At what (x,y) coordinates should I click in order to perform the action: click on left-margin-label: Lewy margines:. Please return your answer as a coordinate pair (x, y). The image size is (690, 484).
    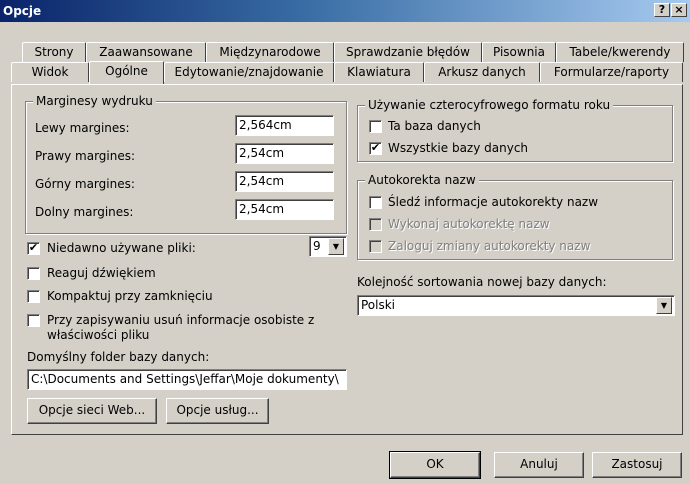
    Looking at the image, I should click on (82, 128).